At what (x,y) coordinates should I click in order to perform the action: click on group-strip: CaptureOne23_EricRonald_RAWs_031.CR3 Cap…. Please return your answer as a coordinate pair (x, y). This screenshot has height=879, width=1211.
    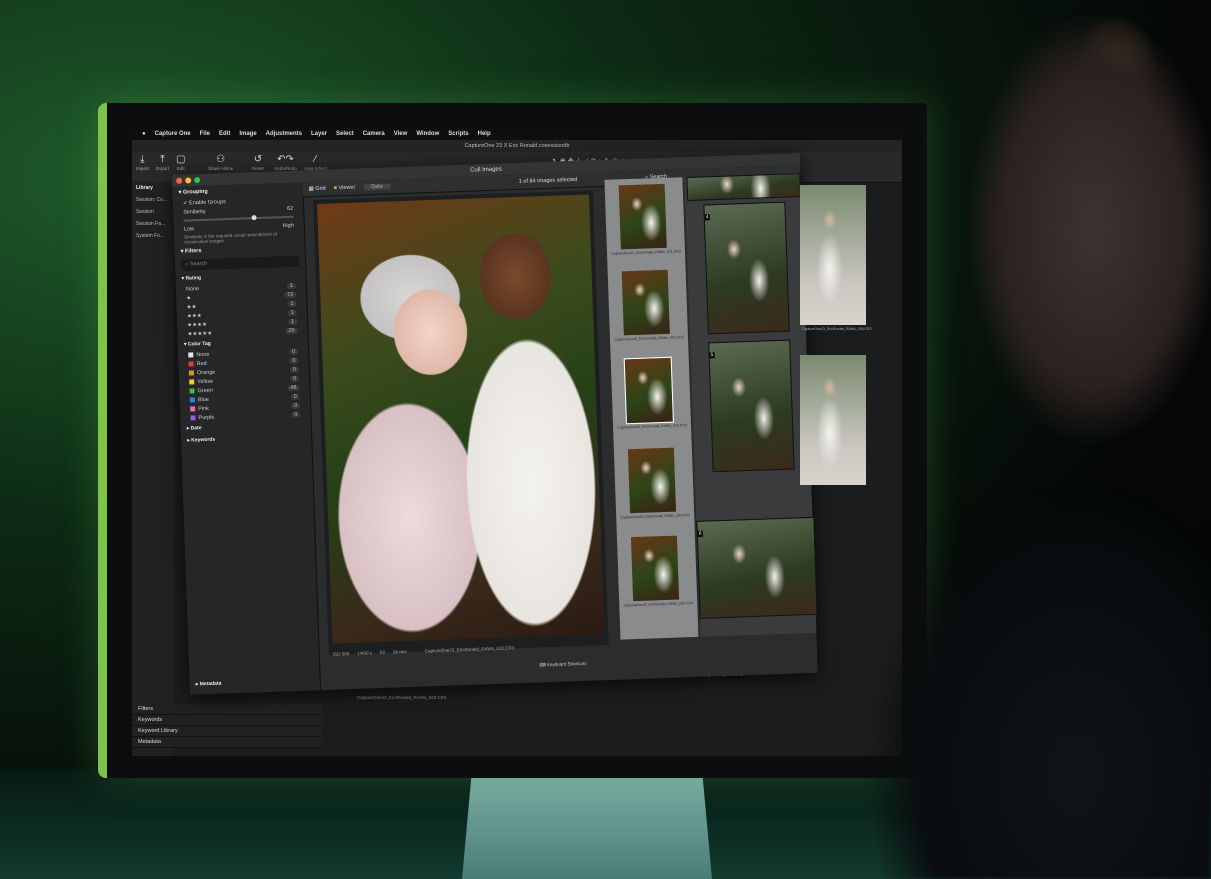
    Looking at the image, I should click on (651, 408).